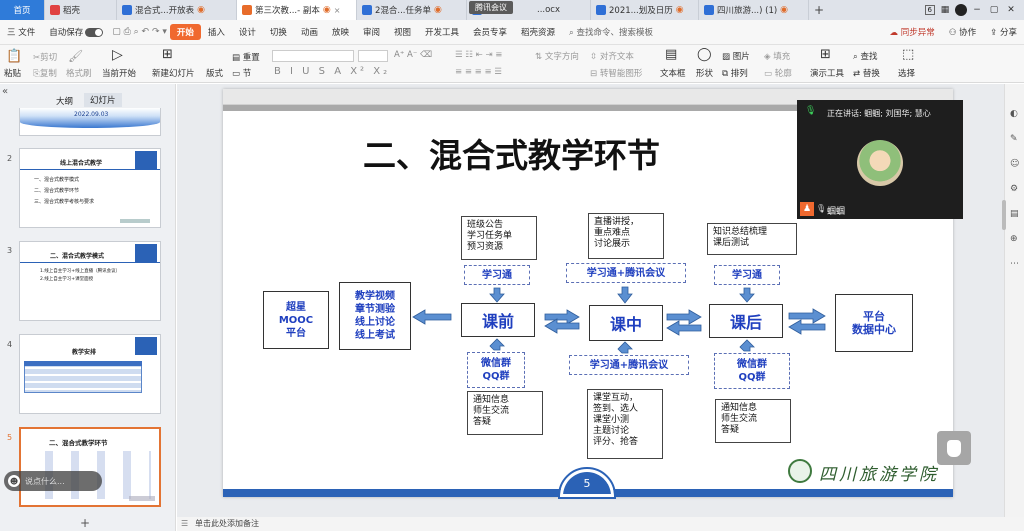 This screenshot has width=1024, height=531. I want to click on meeting-overlay: 腾讯会议, so click(491, 7).